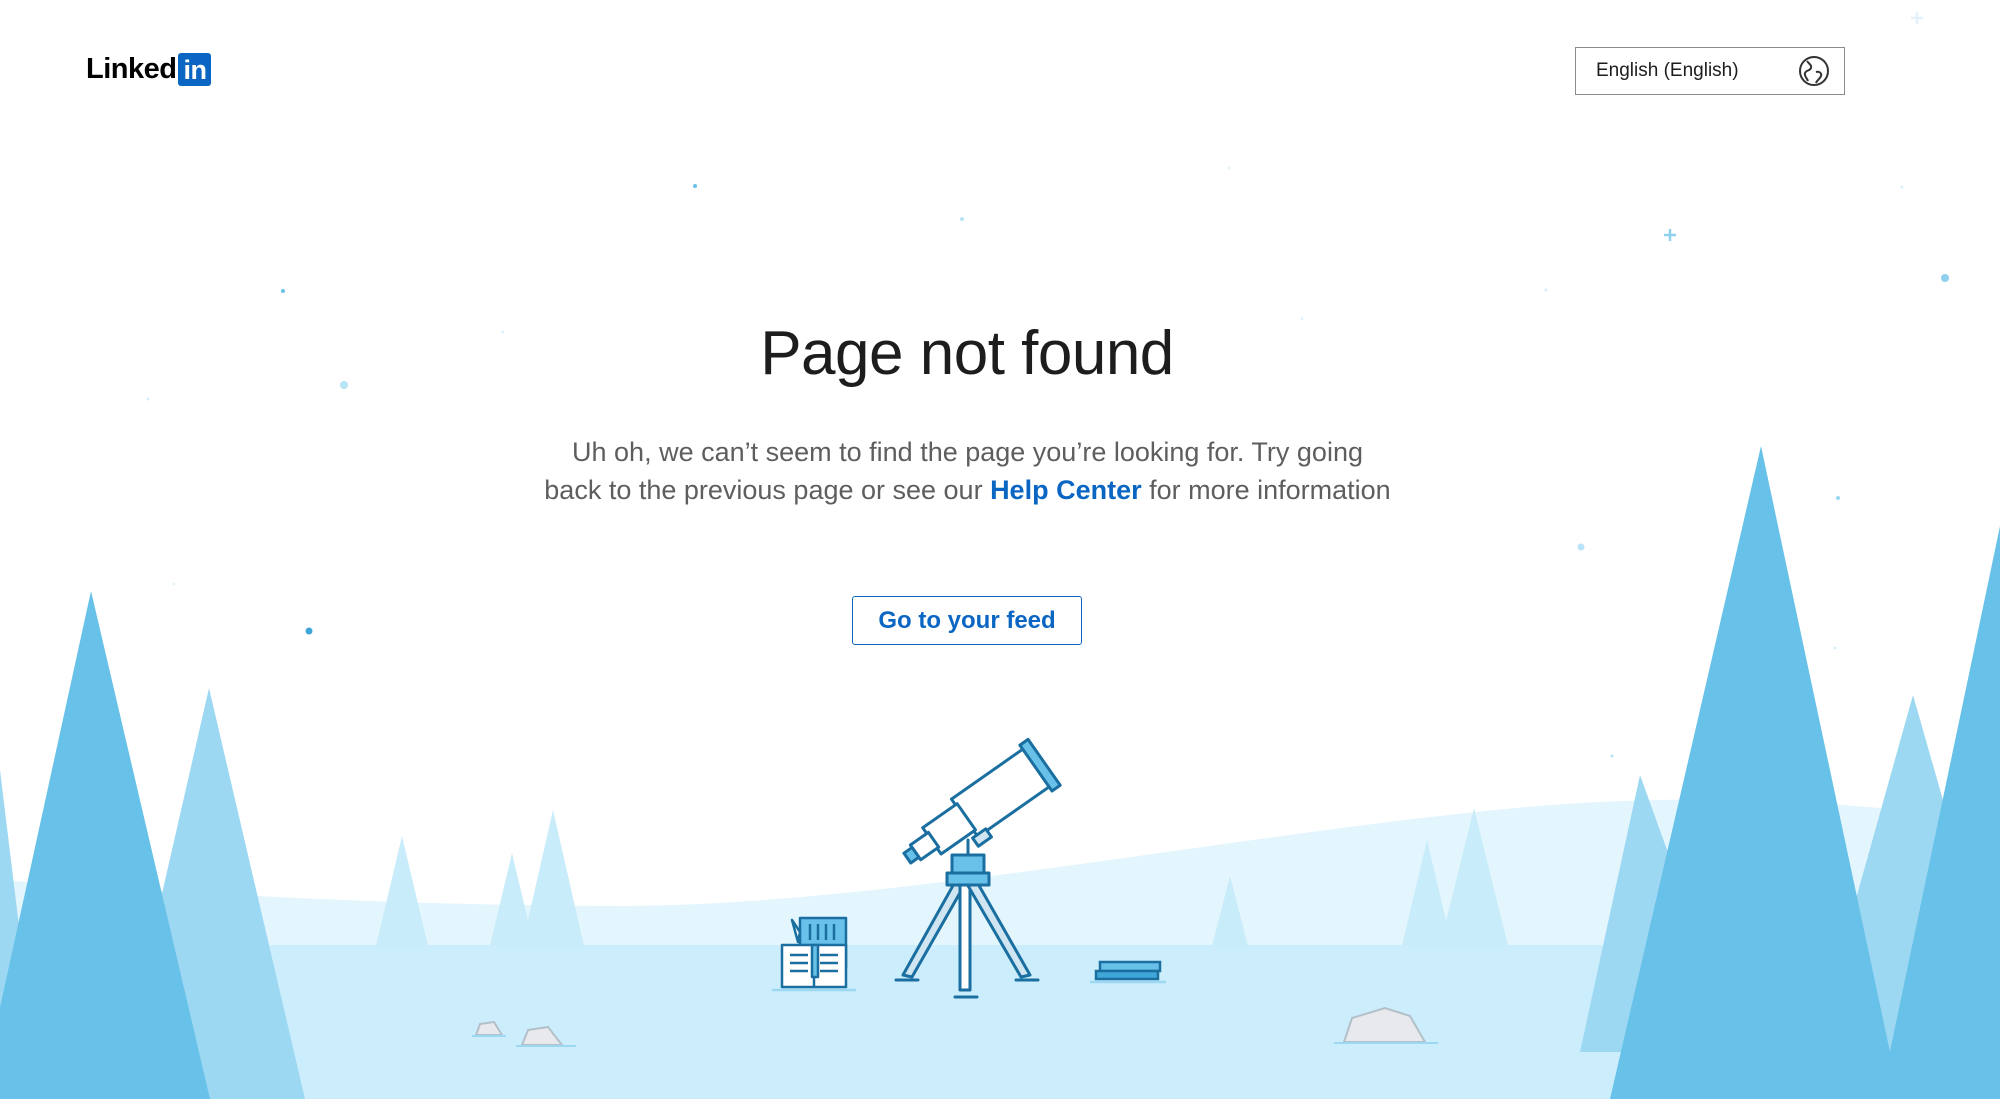  Describe the element at coordinates (1667, 70) in the screenshot. I see `language-select-value: English (English)` at that location.